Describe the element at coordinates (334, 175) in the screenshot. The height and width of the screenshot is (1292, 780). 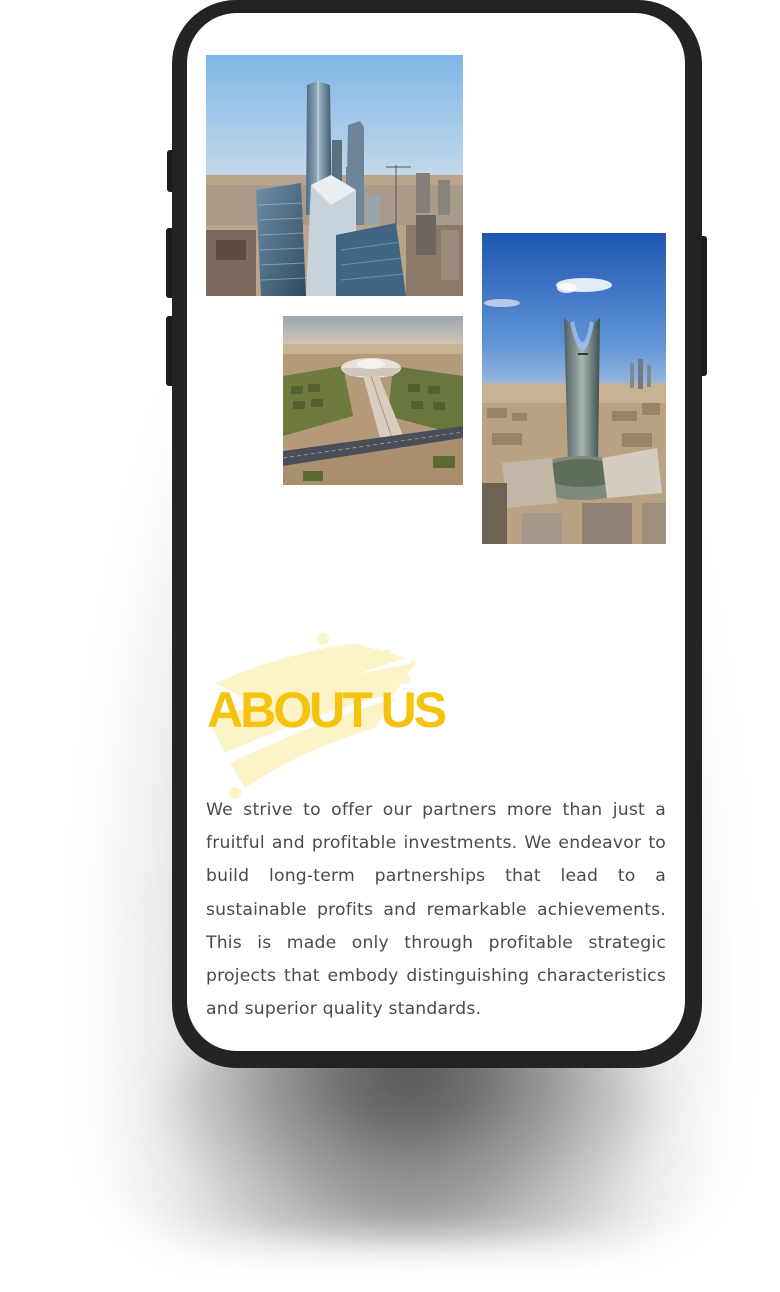
I see `city-skyline-photo` at that location.